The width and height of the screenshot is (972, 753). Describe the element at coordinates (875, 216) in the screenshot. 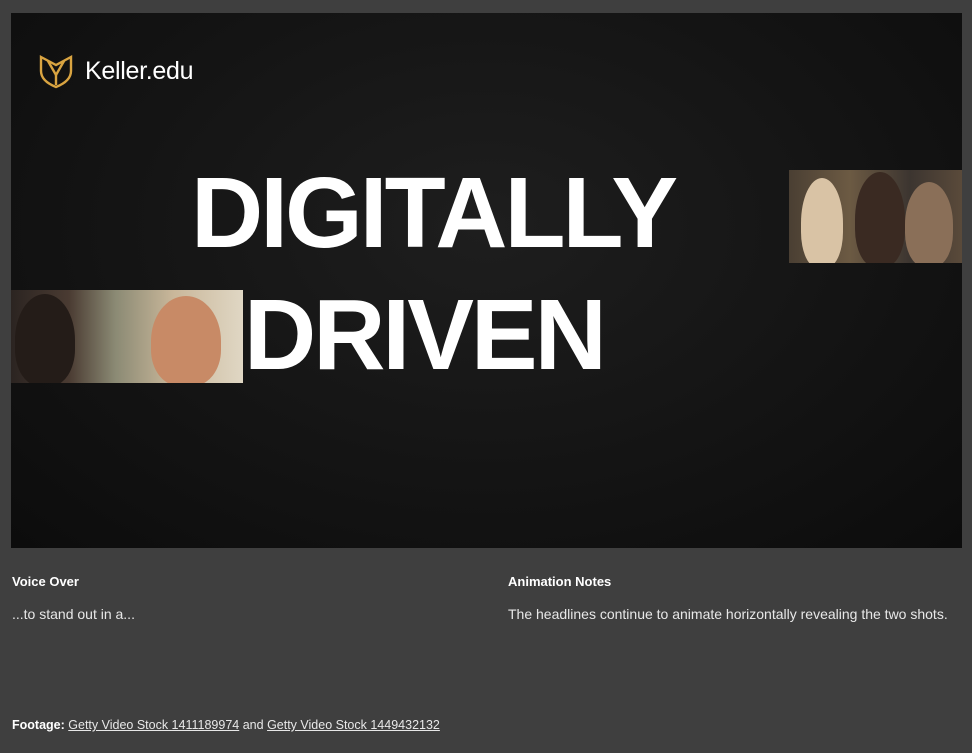

I see `footage-shot-group-image` at that location.